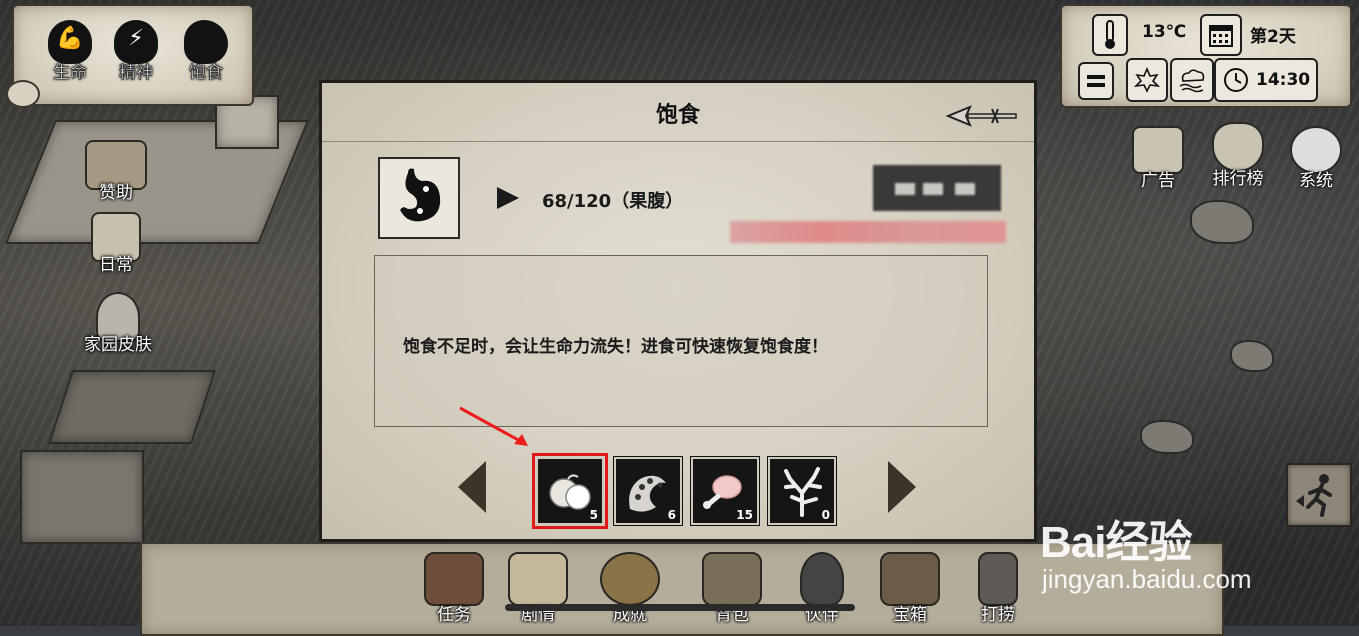  I want to click on menu-item-label: 打捞, so click(998, 615).